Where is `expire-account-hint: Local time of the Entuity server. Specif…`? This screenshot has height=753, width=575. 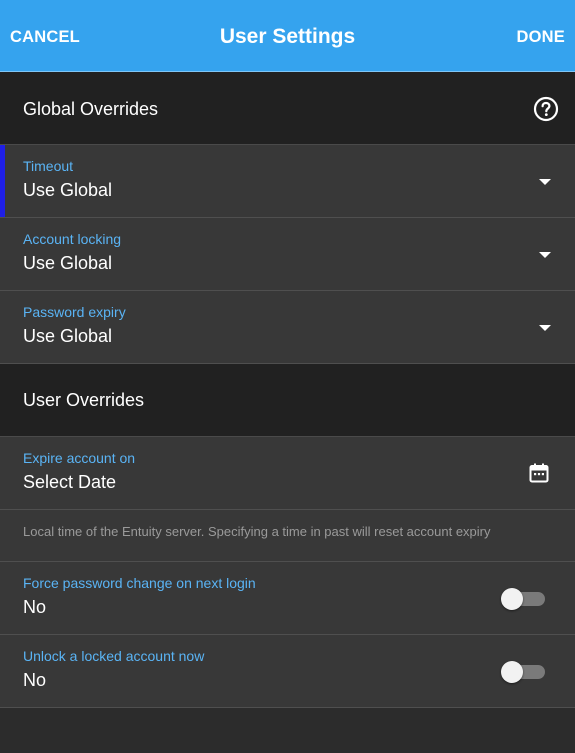 expire-account-hint: Local time of the Entuity server. Specif… is located at coordinates (257, 531).